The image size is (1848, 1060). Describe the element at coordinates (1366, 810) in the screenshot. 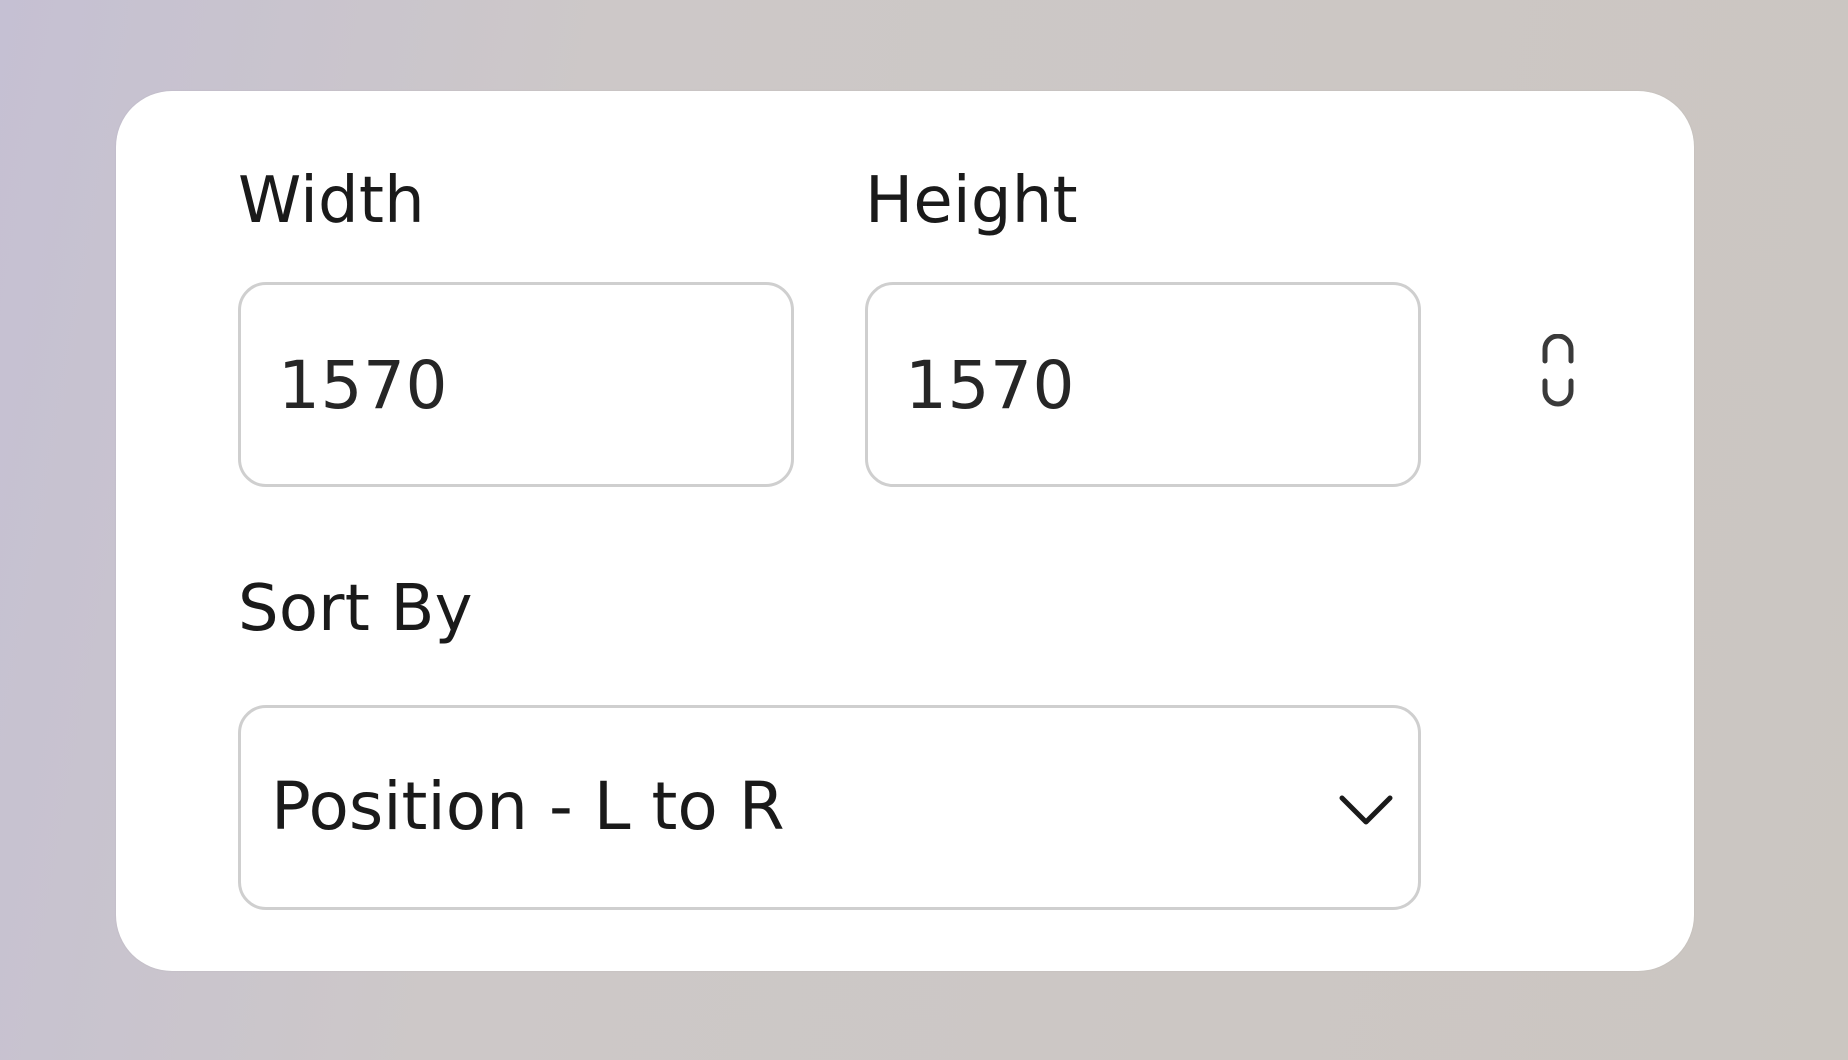

I see `chevron-down-icon` at that location.